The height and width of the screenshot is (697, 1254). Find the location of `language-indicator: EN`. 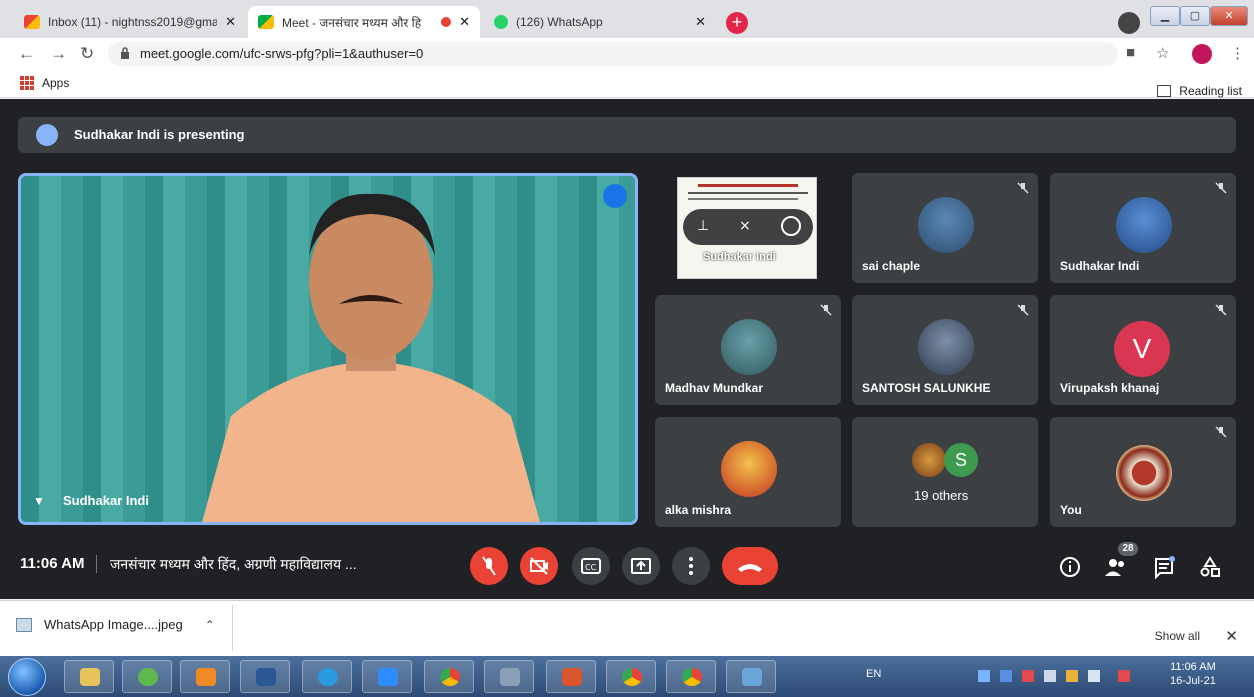

language-indicator: EN is located at coordinates (873, 674).